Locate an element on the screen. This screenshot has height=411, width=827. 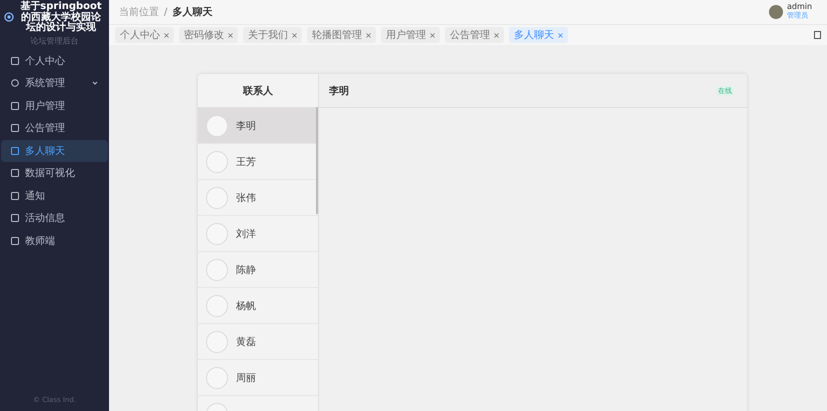
contact-name: 张伟 is located at coordinates (246, 198).